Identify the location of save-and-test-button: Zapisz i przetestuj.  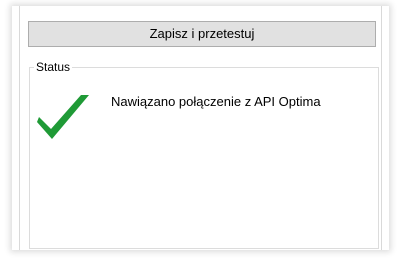
(202, 34).